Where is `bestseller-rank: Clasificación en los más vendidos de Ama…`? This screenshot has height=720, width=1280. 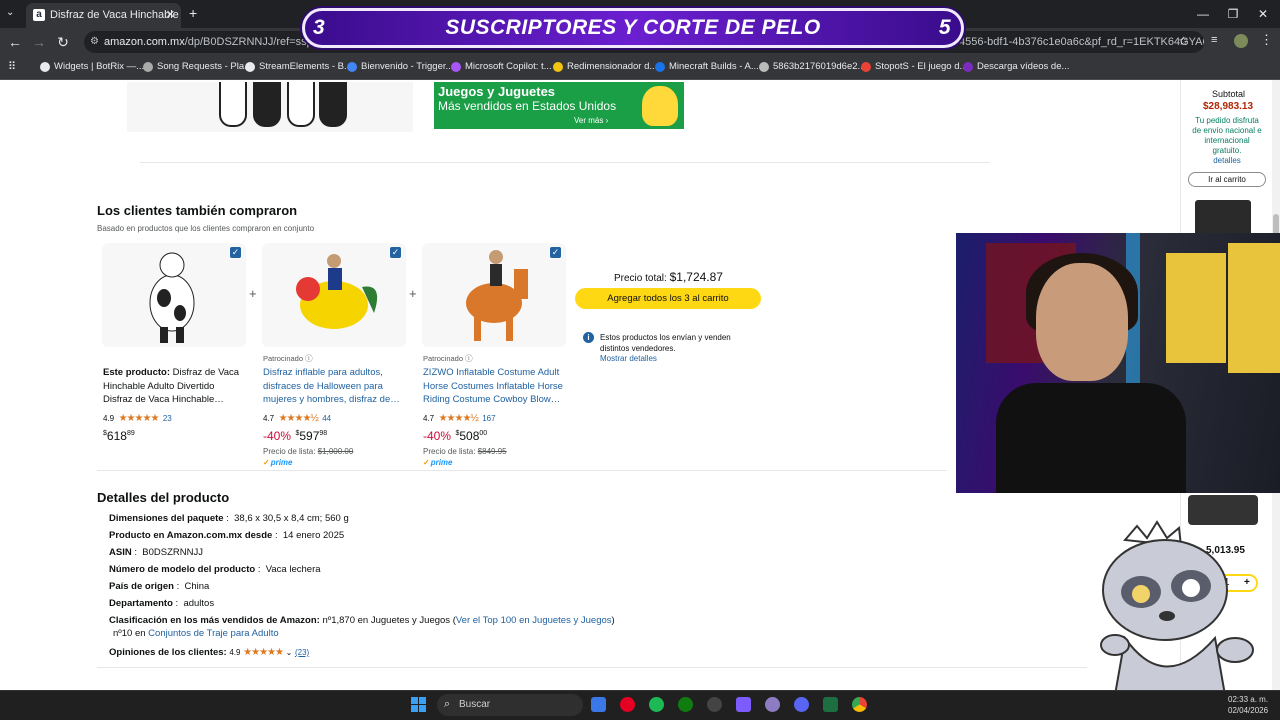 bestseller-rank: Clasificación en los más vendidos de Ama… is located at coordinates (362, 620).